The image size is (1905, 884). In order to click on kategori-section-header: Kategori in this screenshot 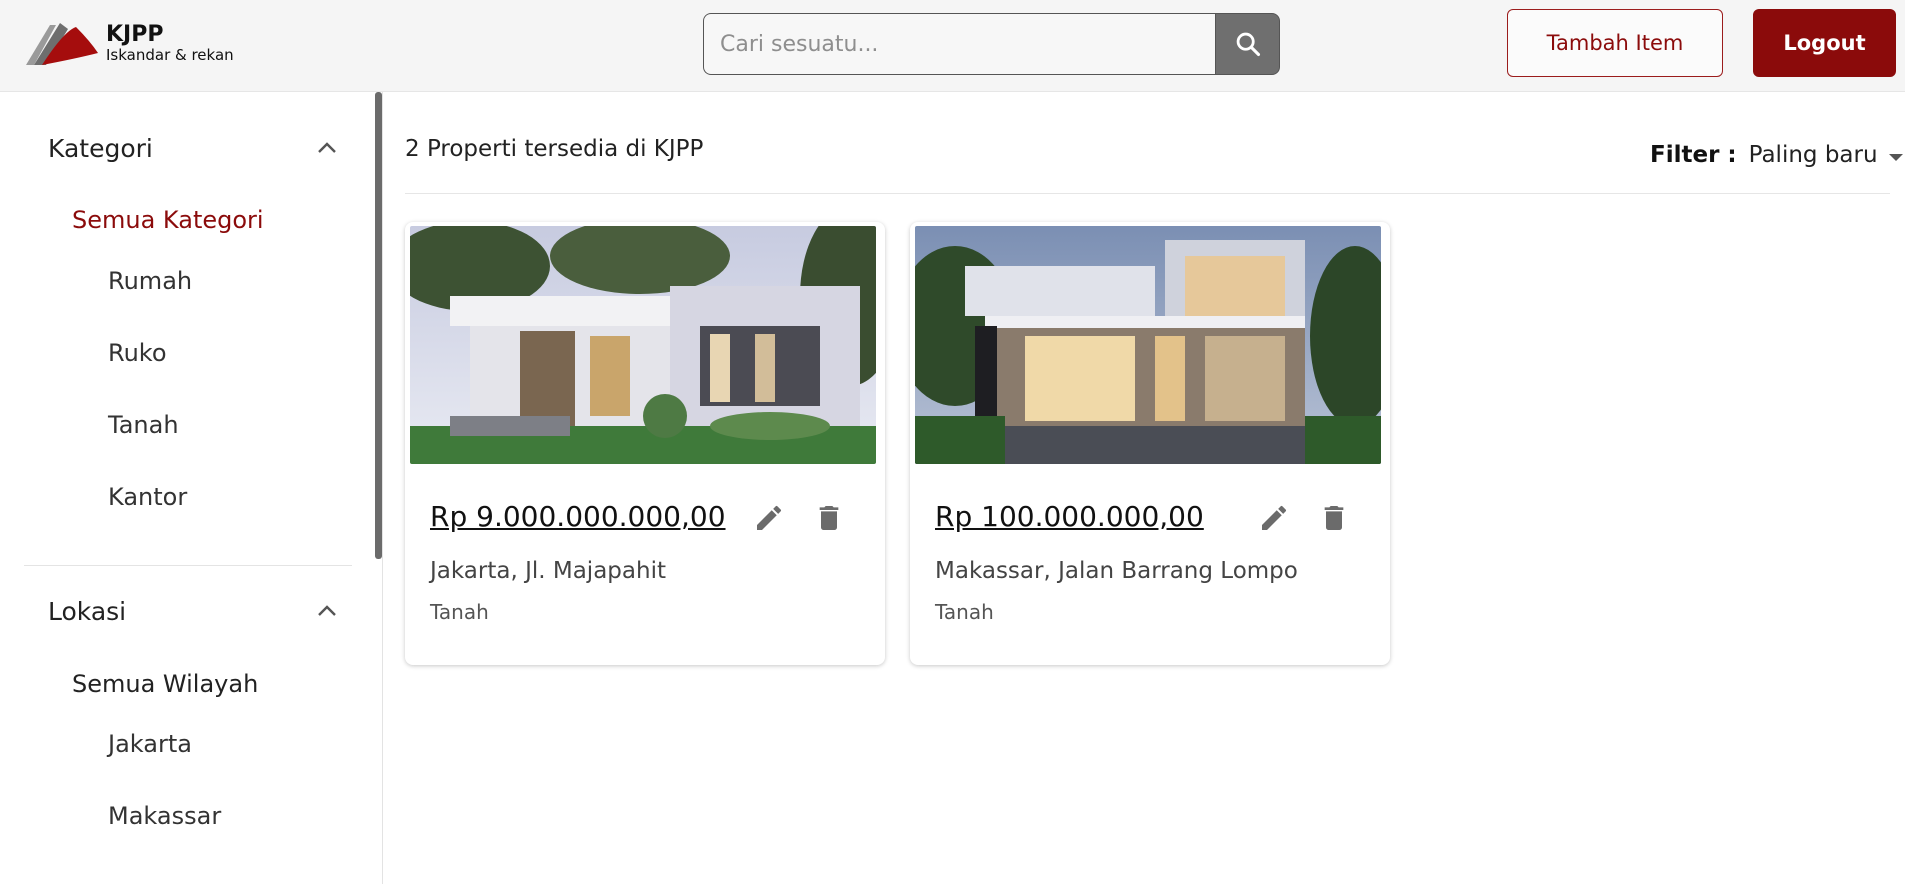, I will do `click(193, 148)`.